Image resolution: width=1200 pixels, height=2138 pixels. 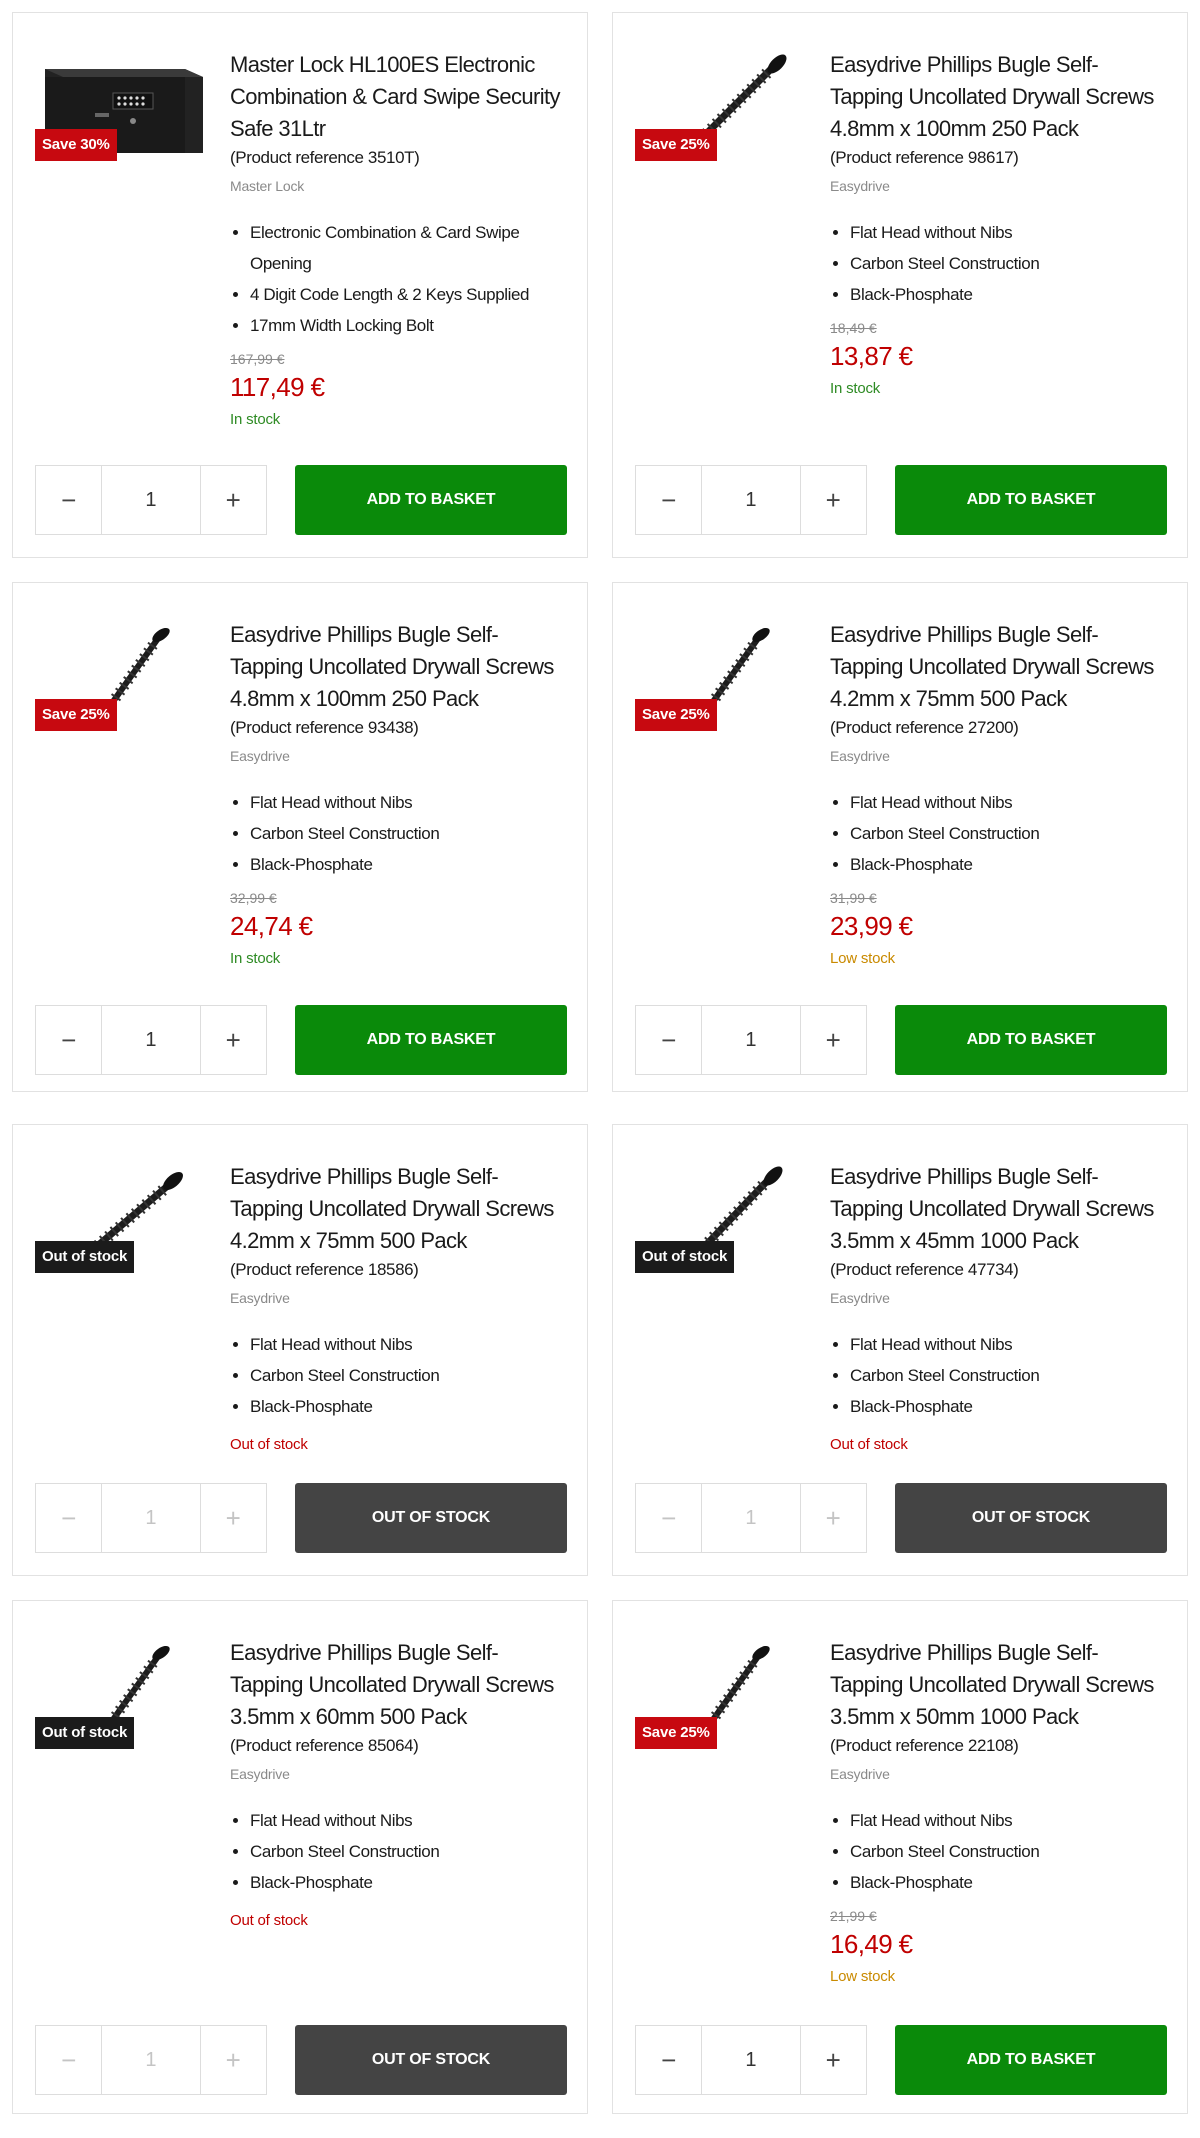 I want to click on old-price: 18,49 €, so click(x=853, y=328).